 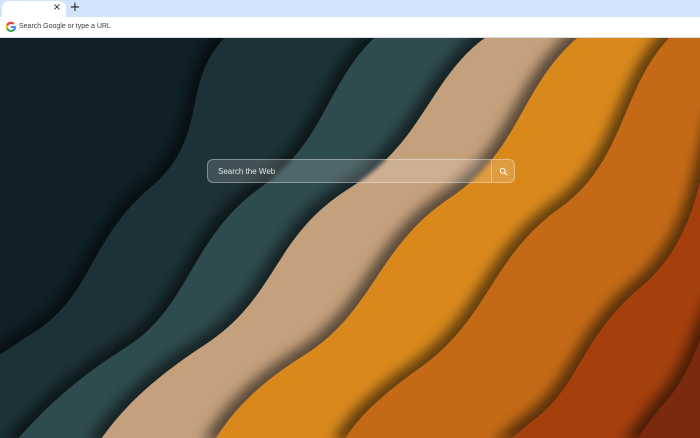 I want to click on search-button, so click(x=503, y=171).